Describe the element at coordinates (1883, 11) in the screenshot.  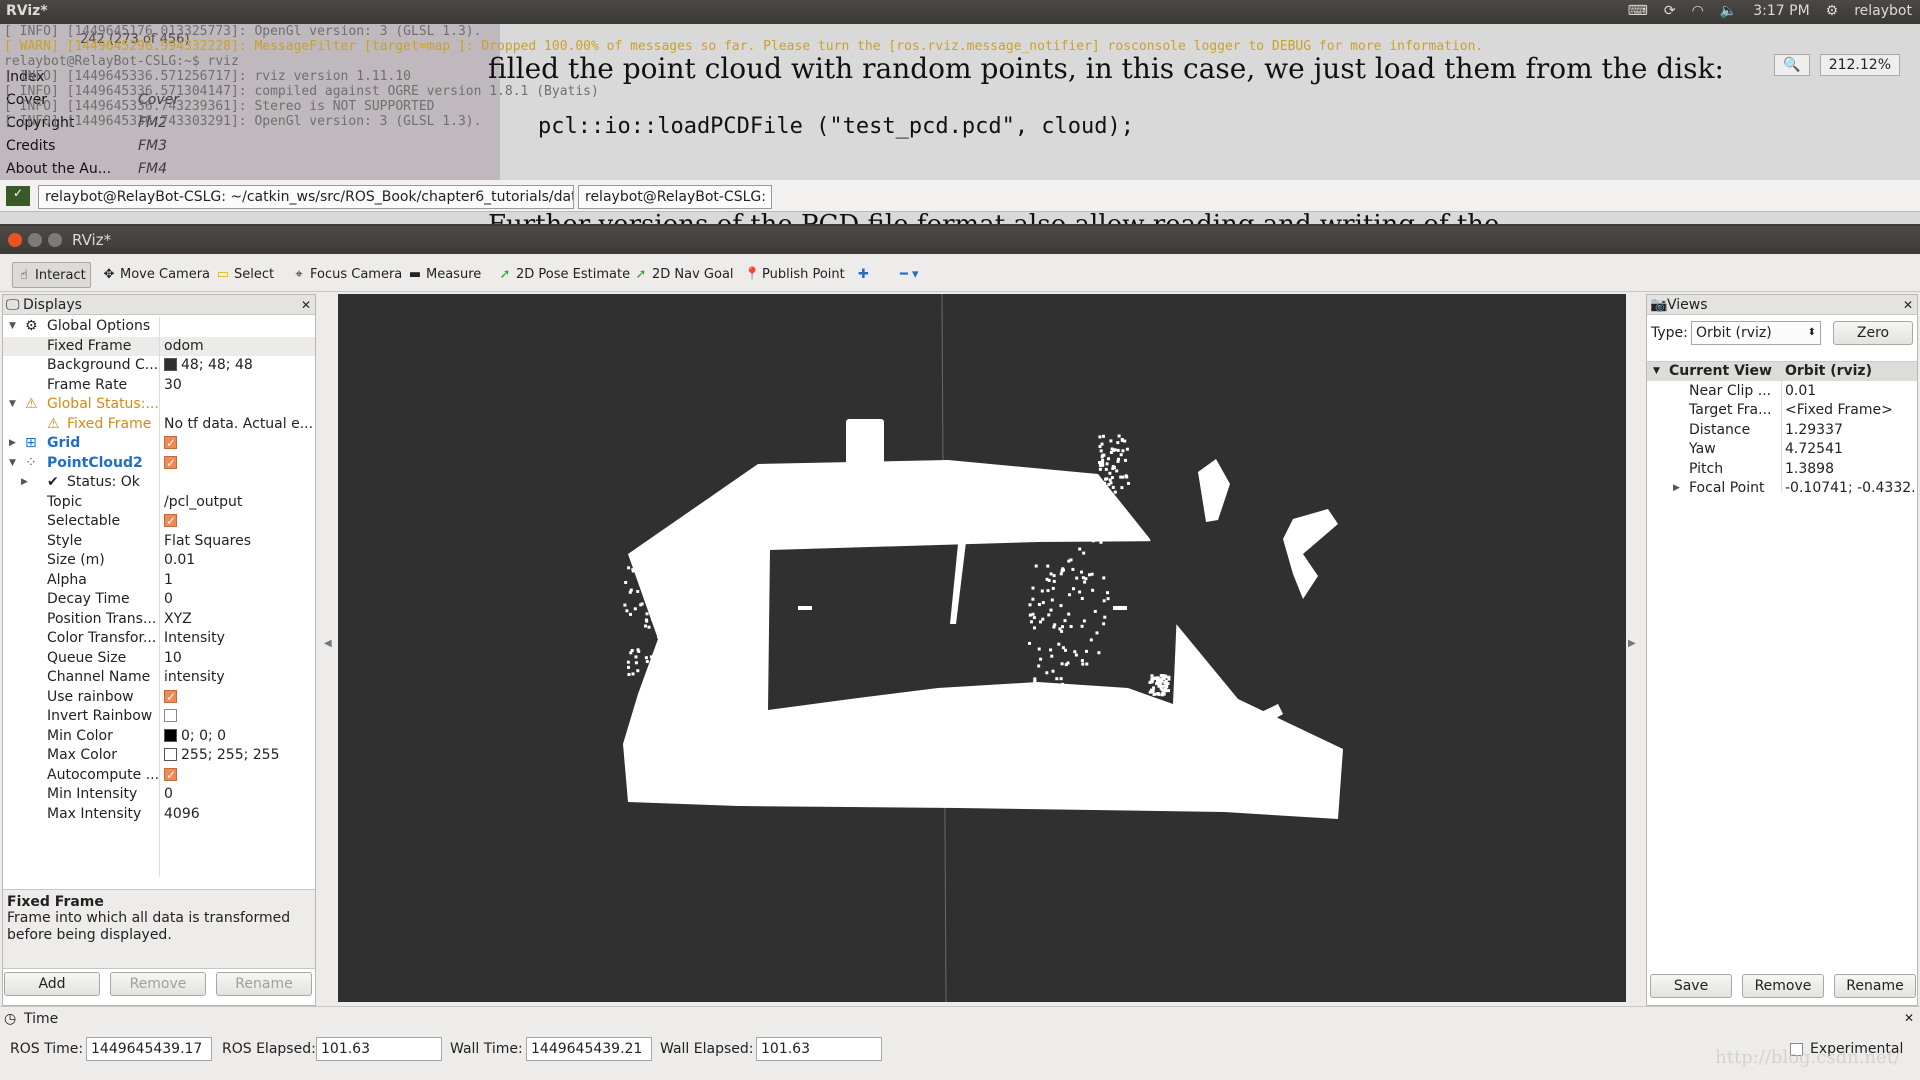
I see `user-name: relaybot` at that location.